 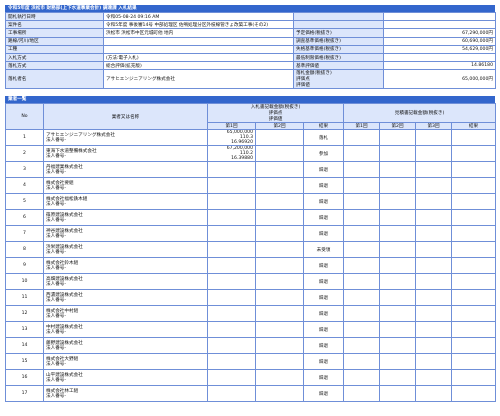 What do you see at coordinates (323, 250) in the screenshot?
I see `bid-result: 未受領` at bounding box center [323, 250].